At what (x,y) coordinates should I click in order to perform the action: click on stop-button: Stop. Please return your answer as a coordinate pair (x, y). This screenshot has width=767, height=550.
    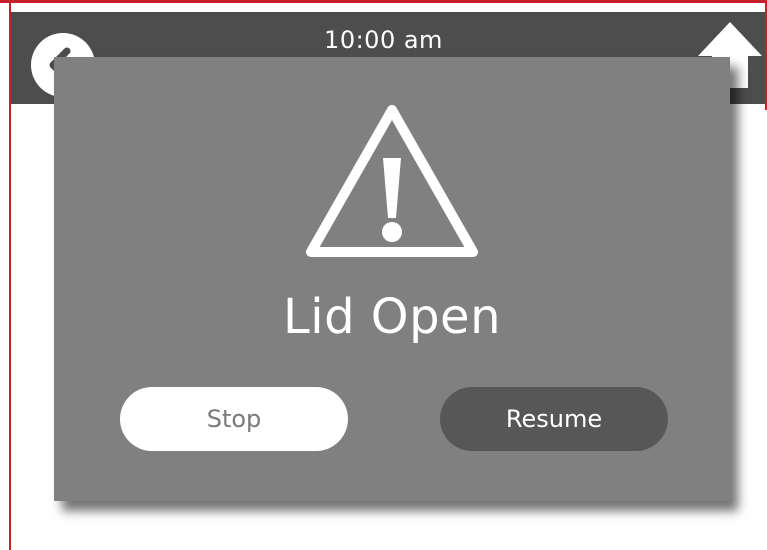
    Looking at the image, I should click on (234, 419).